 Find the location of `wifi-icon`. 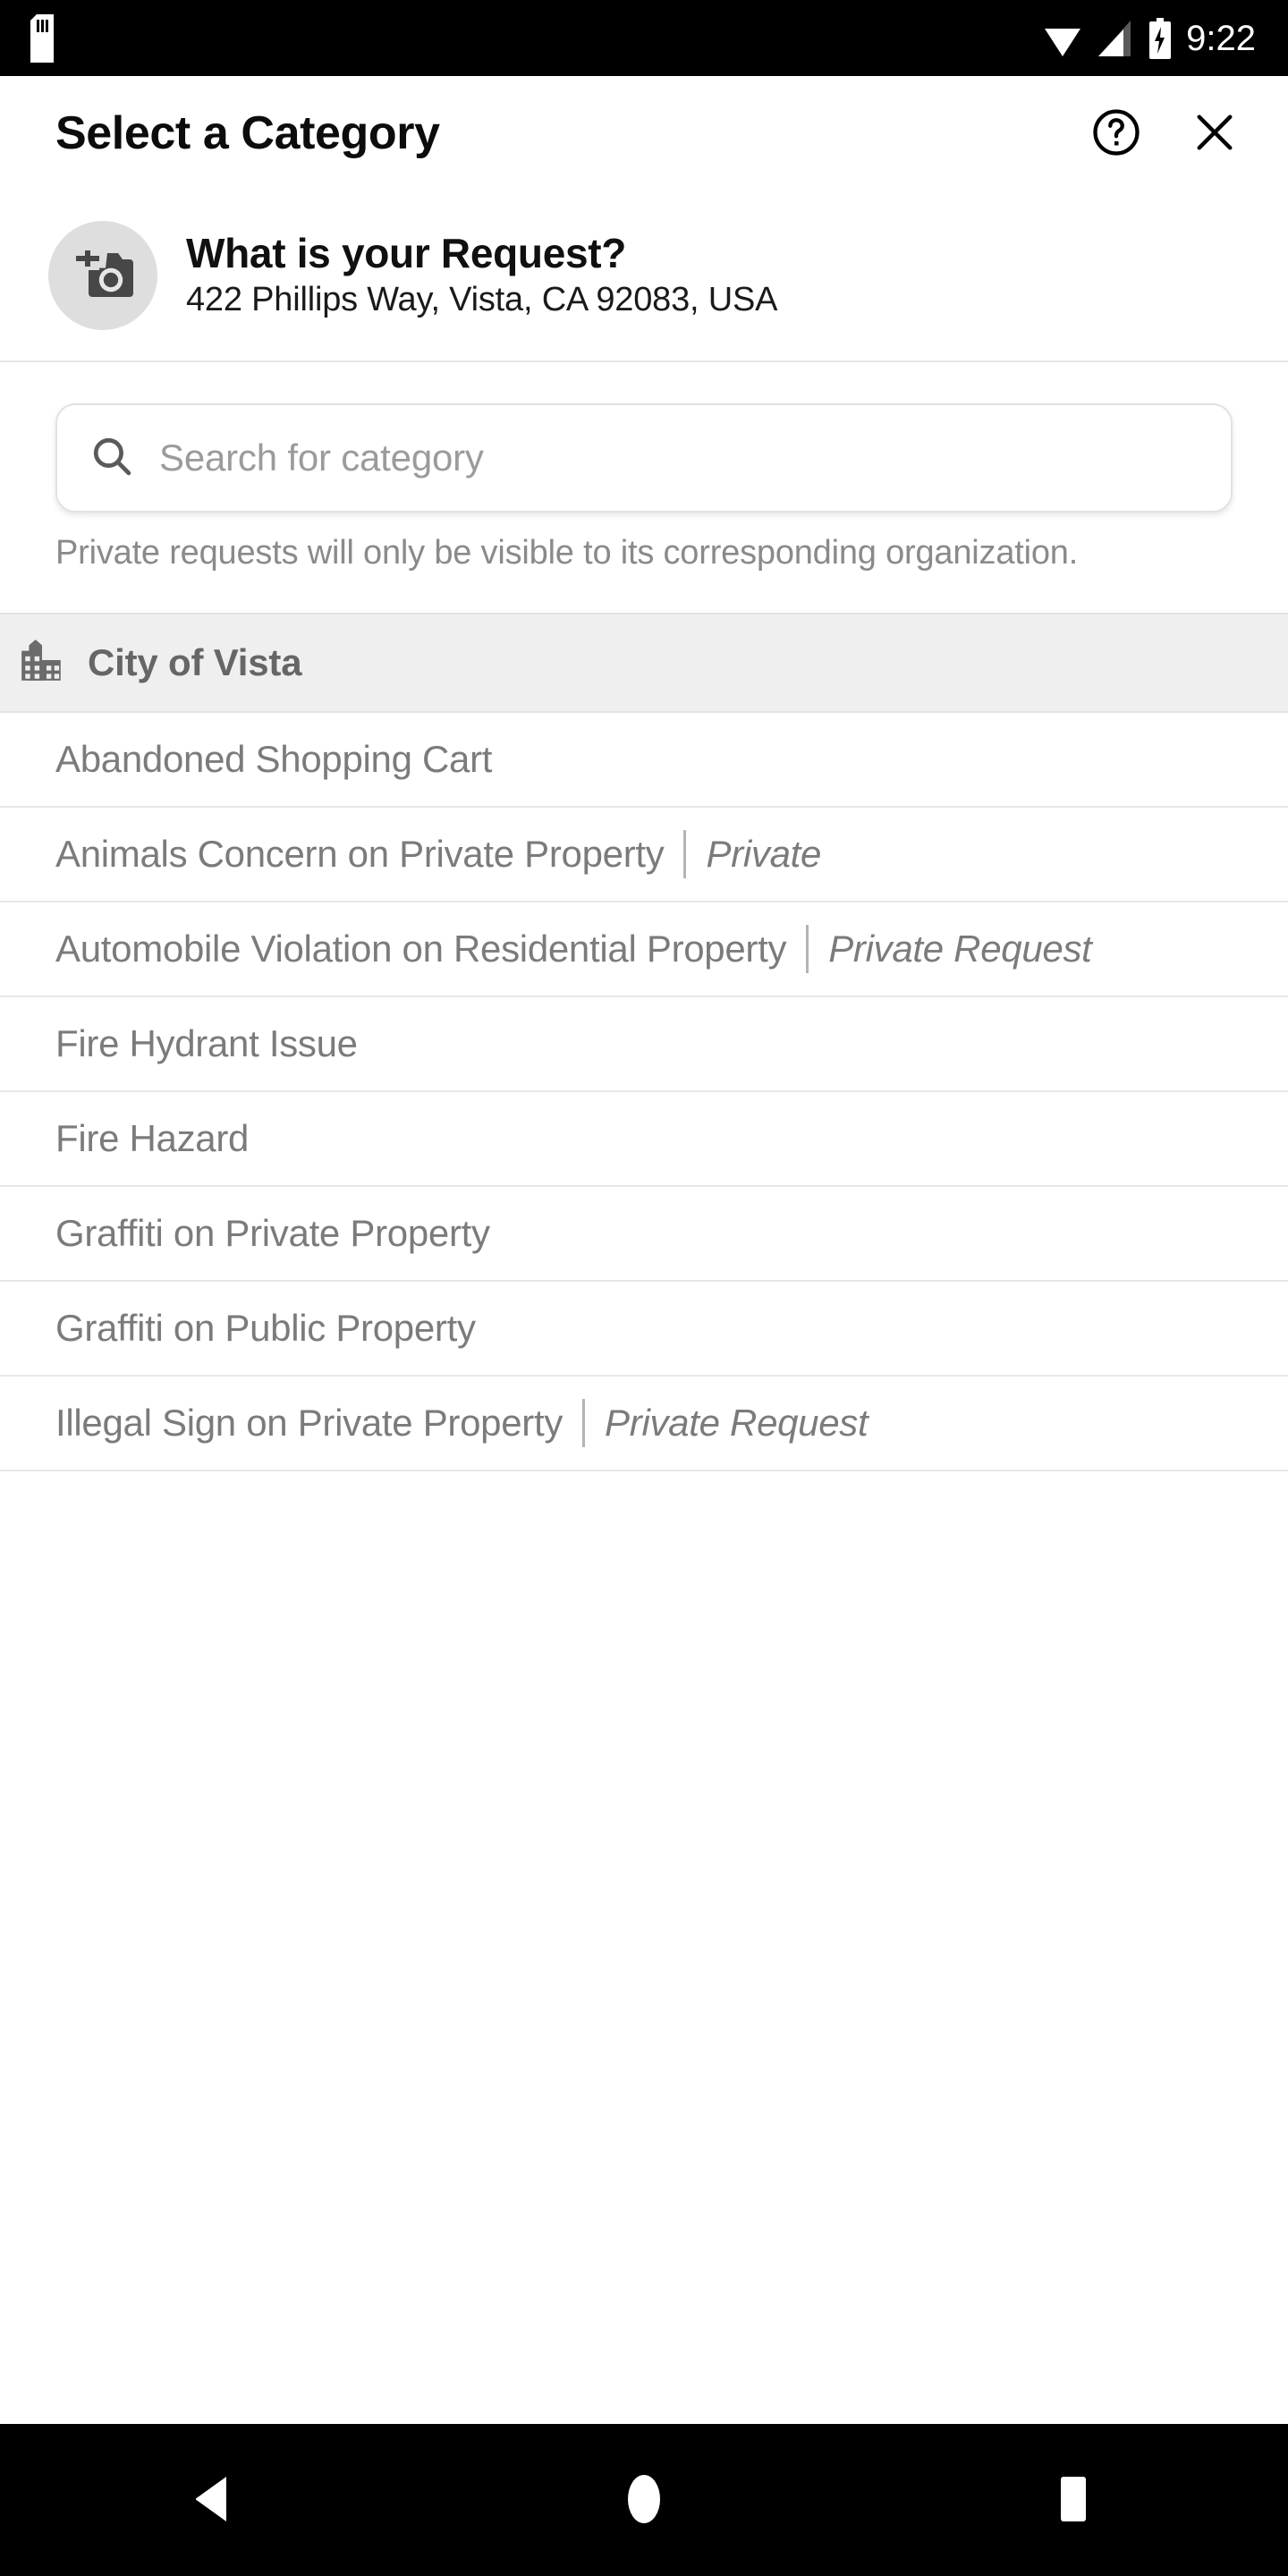

wifi-icon is located at coordinates (1062, 38).